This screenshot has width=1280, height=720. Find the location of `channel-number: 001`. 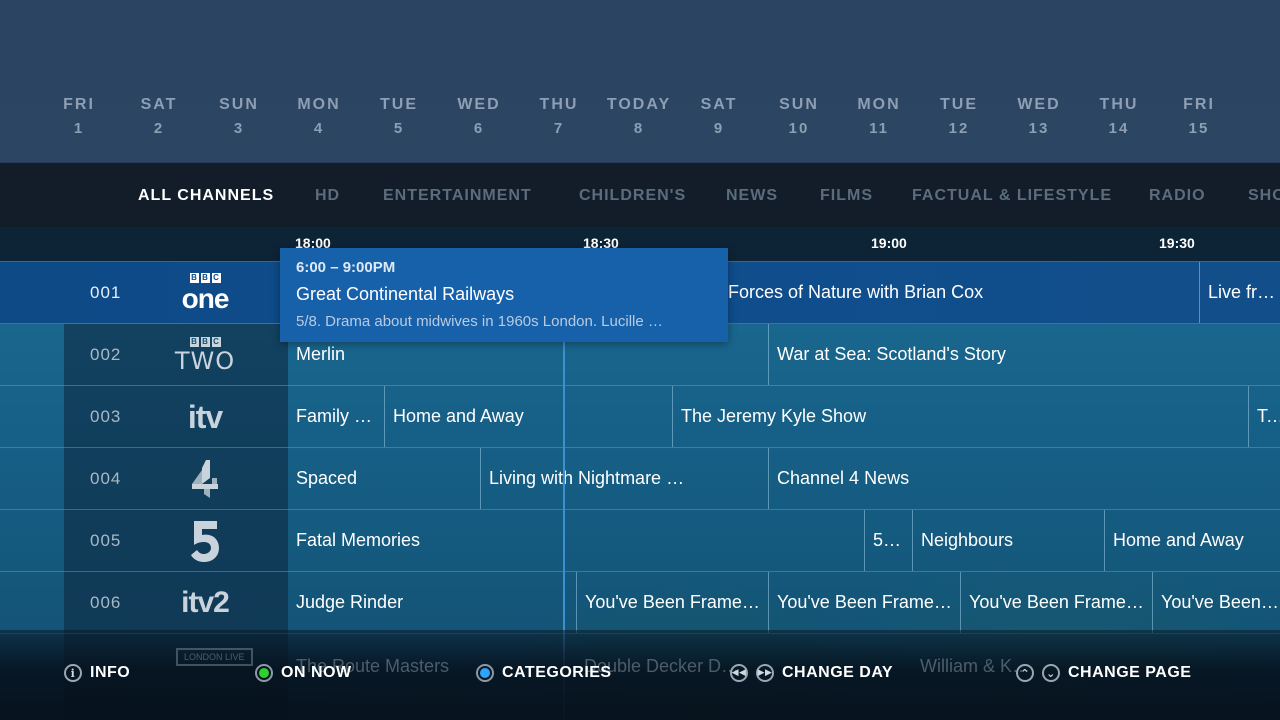

channel-number: 001 is located at coordinates (106, 292).